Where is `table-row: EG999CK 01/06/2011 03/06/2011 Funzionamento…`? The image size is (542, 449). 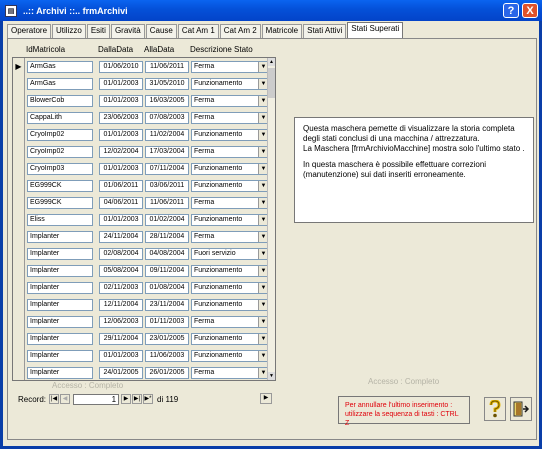
table-row: EG999CK 01/06/2011 03/06/2011 Funzionamento… is located at coordinates (141, 186).